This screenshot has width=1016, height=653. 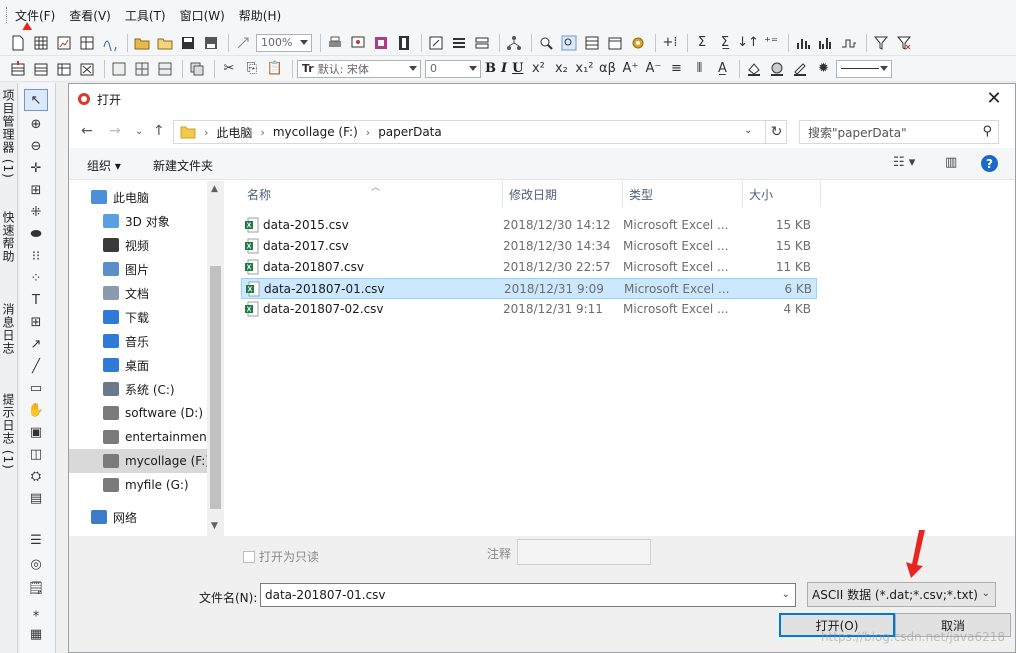 I want to click on tree-item: entertainment (E:), so click(x=138, y=437).